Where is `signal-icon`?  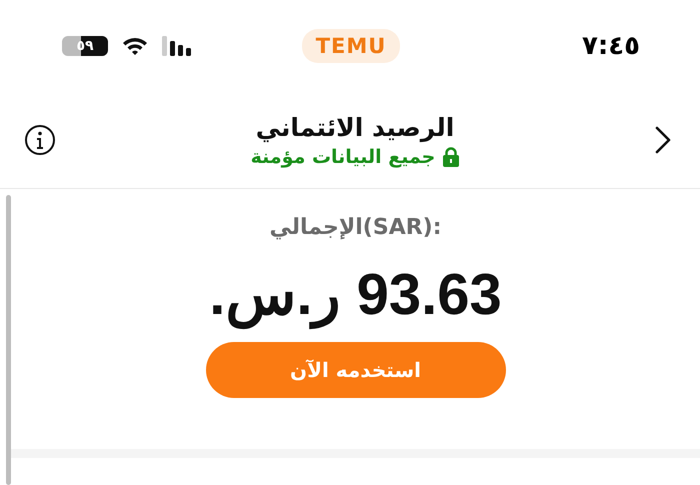
signal-icon is located at coordinates (177, 46).